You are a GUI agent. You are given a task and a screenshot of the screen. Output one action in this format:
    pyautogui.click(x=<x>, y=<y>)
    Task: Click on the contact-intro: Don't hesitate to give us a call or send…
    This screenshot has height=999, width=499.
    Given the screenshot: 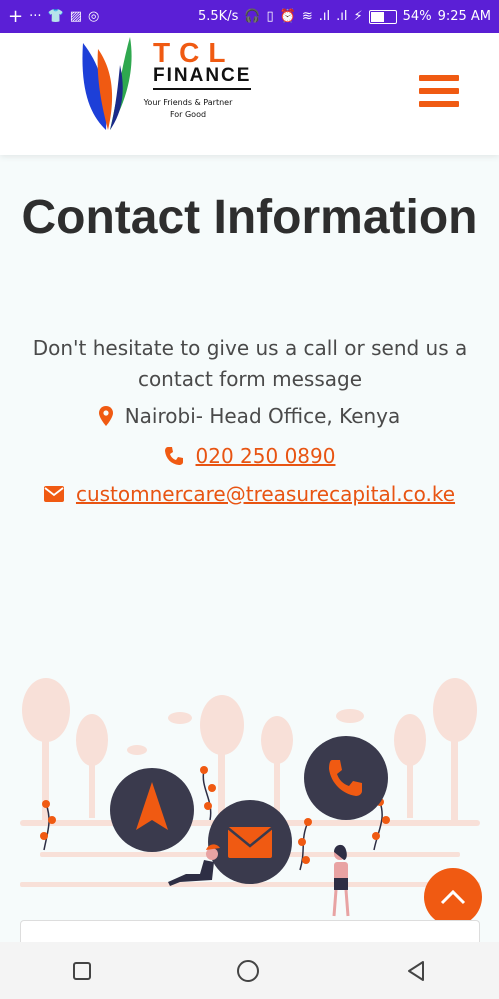 What is the action you would take?
    pyautogui.click(x=250, y=363)
    